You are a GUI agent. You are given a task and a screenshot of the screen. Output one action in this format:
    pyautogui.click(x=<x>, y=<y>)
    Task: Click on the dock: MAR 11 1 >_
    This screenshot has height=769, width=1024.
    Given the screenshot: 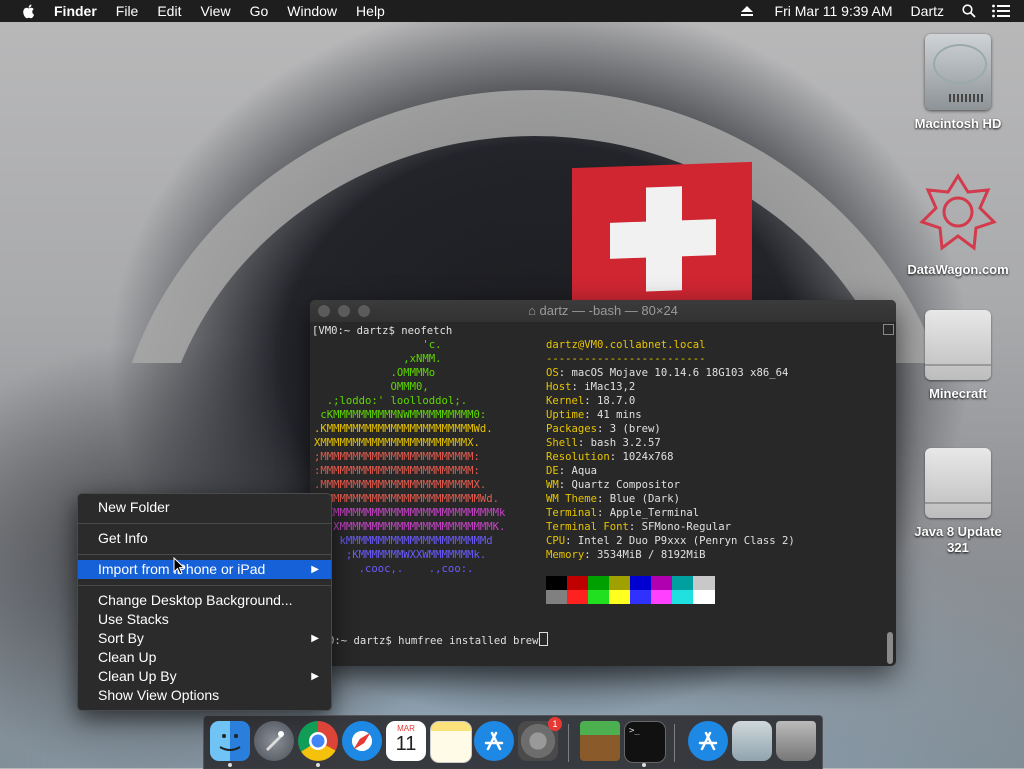 What is the action you would take?
    pyautogui.click(x=513, y=742)
    